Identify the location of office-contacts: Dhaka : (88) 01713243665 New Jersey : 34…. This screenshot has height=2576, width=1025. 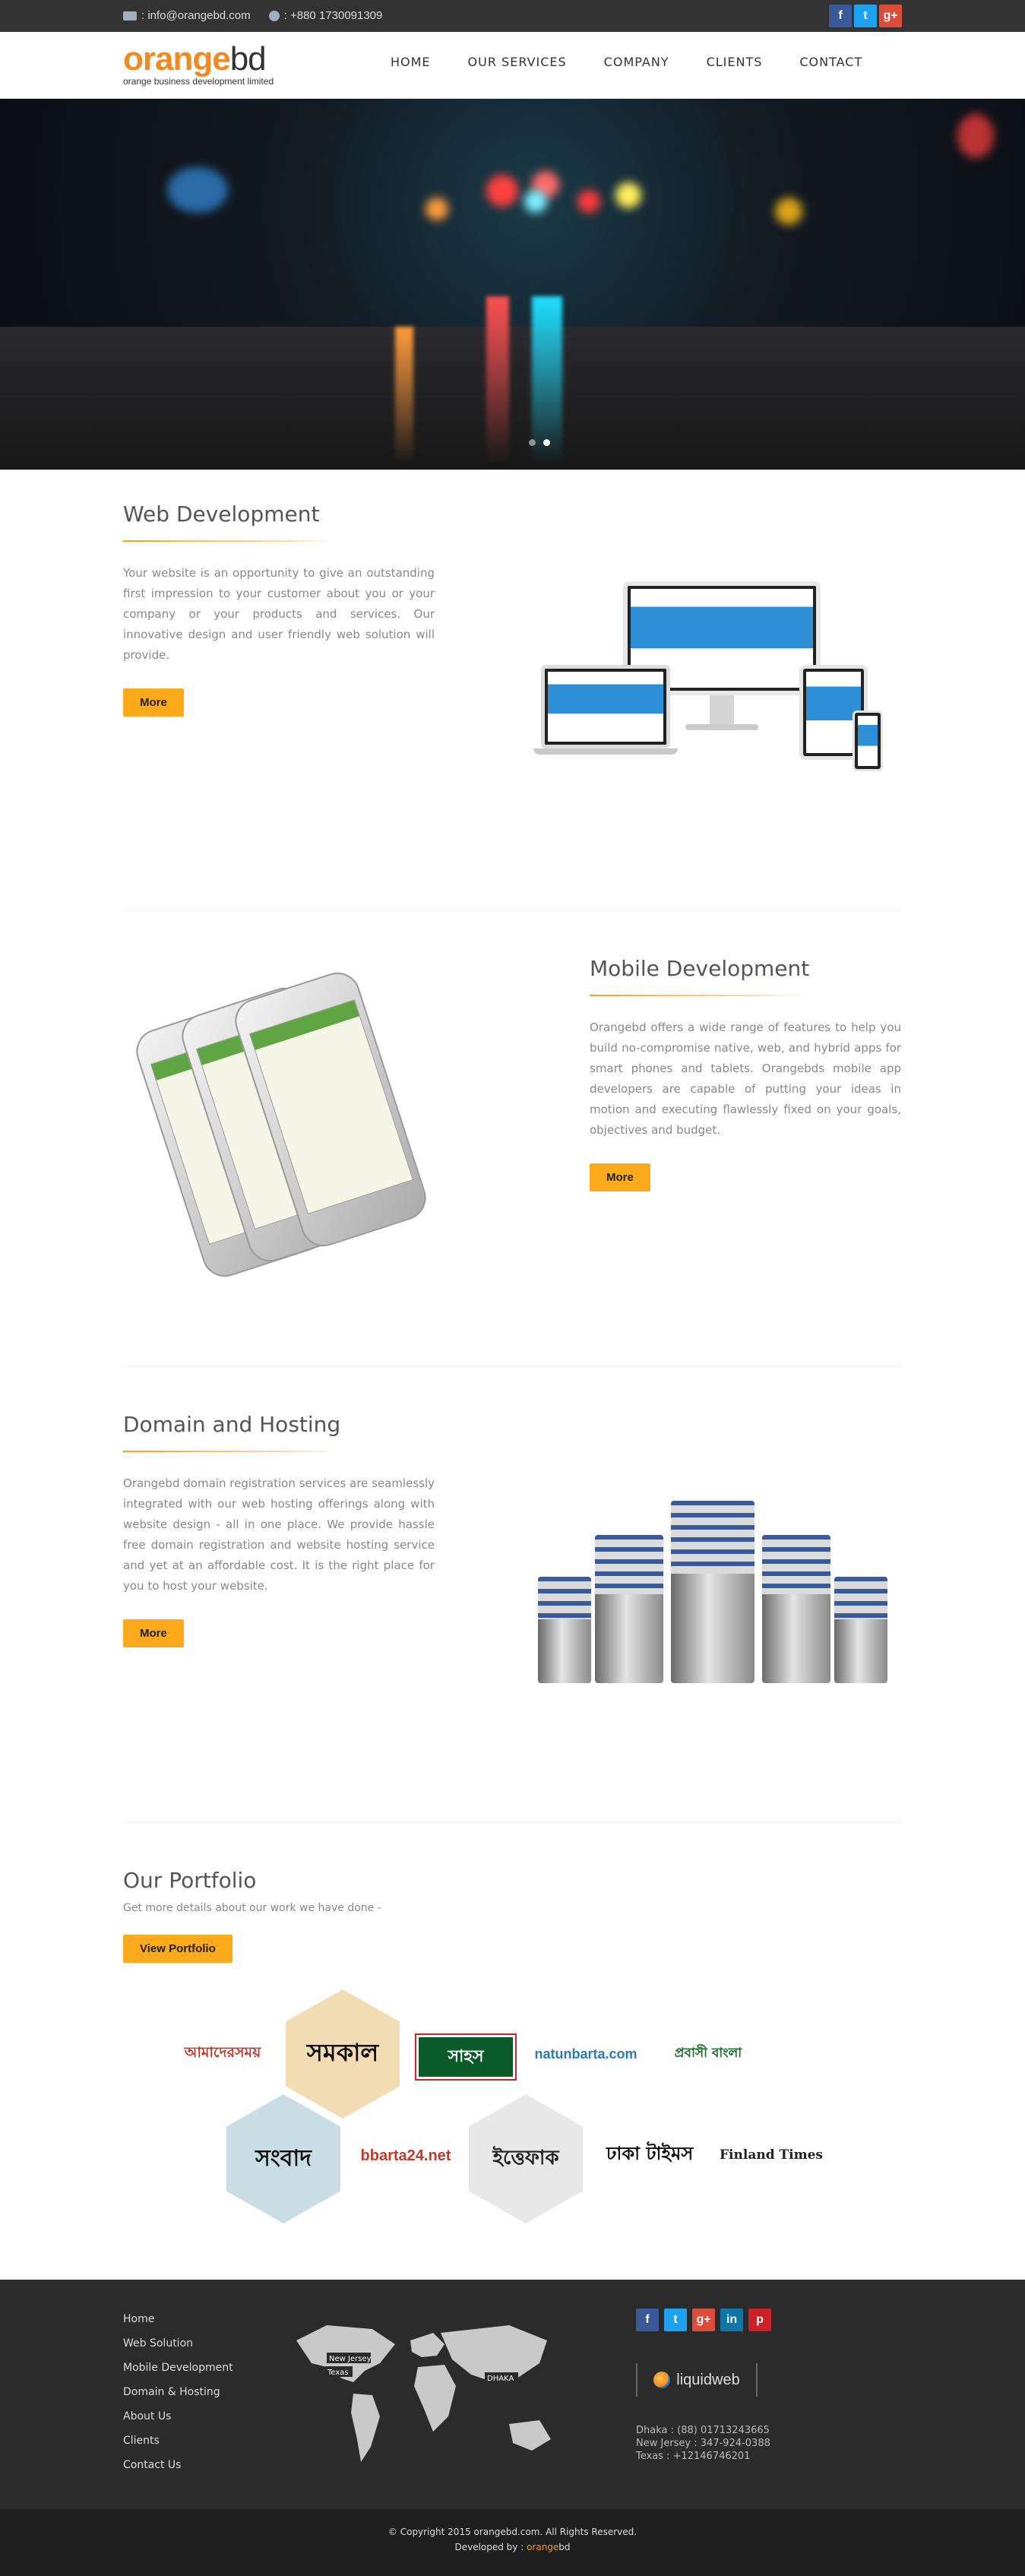
(703, 2443).